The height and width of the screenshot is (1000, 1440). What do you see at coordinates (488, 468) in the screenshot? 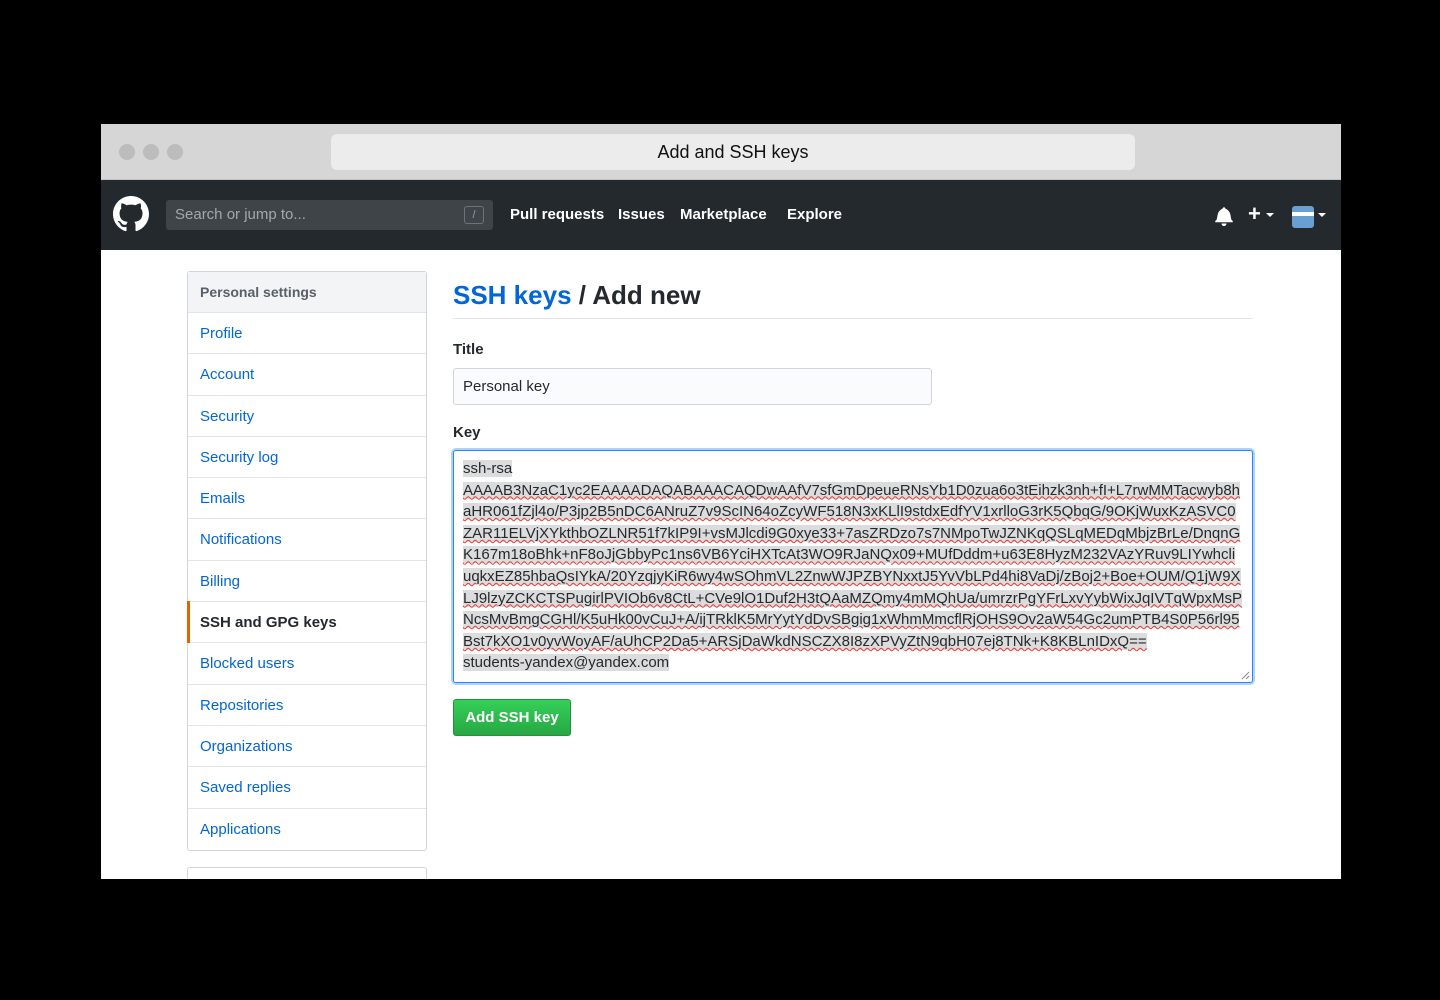
I see `key-type-text: ssh-rsa` at bounding box center [488, 468].